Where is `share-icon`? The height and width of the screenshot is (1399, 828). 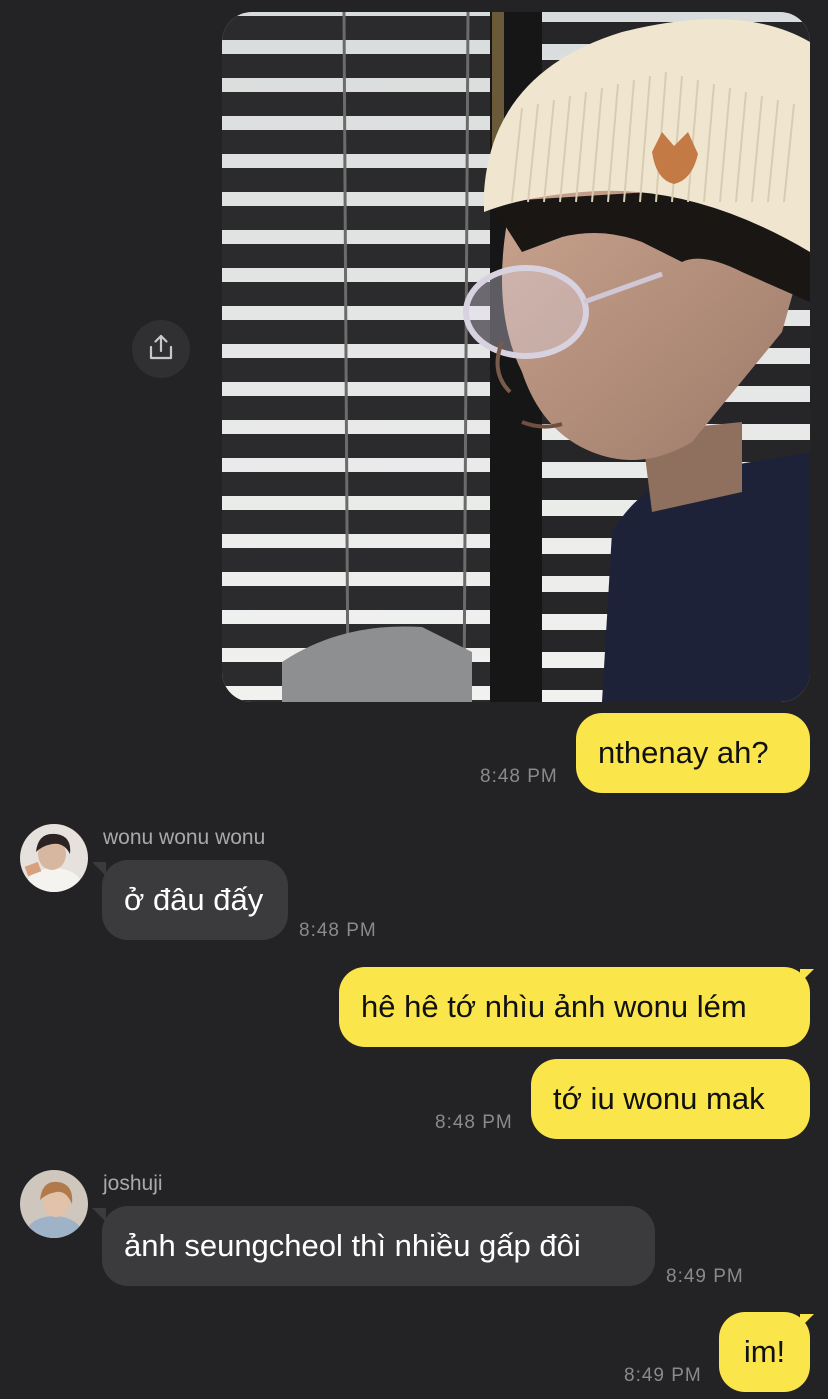
share-icon is located at coordinates (161, 349).